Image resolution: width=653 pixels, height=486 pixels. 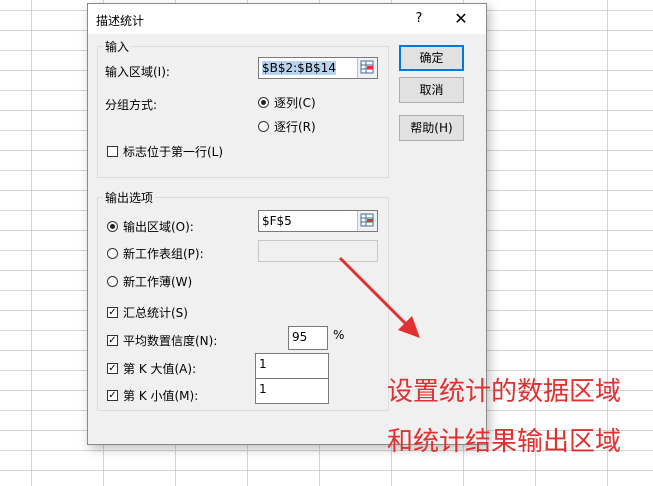 What do you see at coordinates (117, 46) in the screenshot?
I see `input-group-label: 输入` at bounding box center [117, 46].